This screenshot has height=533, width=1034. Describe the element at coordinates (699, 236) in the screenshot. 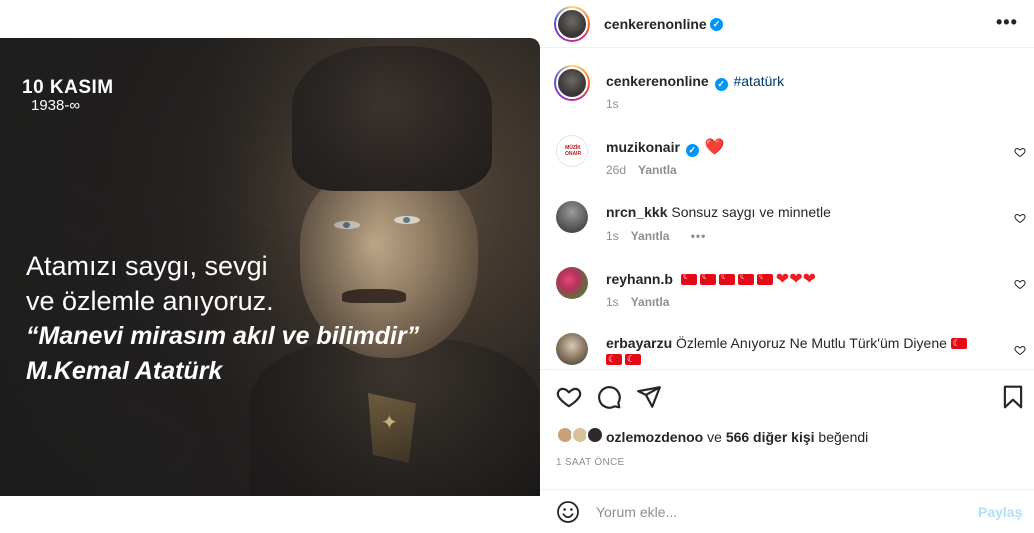

I see `comment-options-icon: •••` at that location.